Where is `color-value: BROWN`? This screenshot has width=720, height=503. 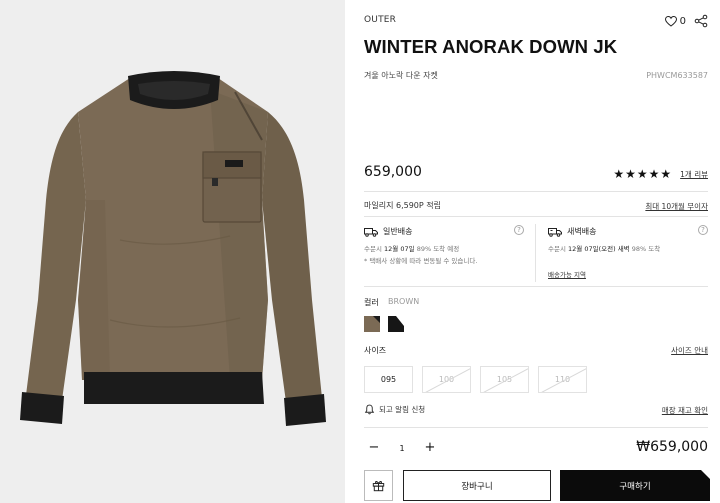
color-value: BROWN is located at coordinates (404, 301).